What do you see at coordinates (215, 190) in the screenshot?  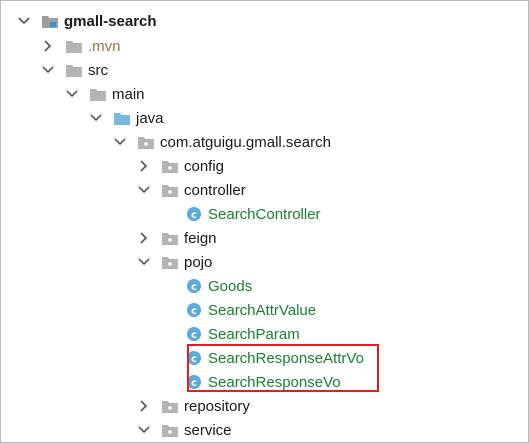 I see `tree-label: controller` at bounding box center [215, 190].